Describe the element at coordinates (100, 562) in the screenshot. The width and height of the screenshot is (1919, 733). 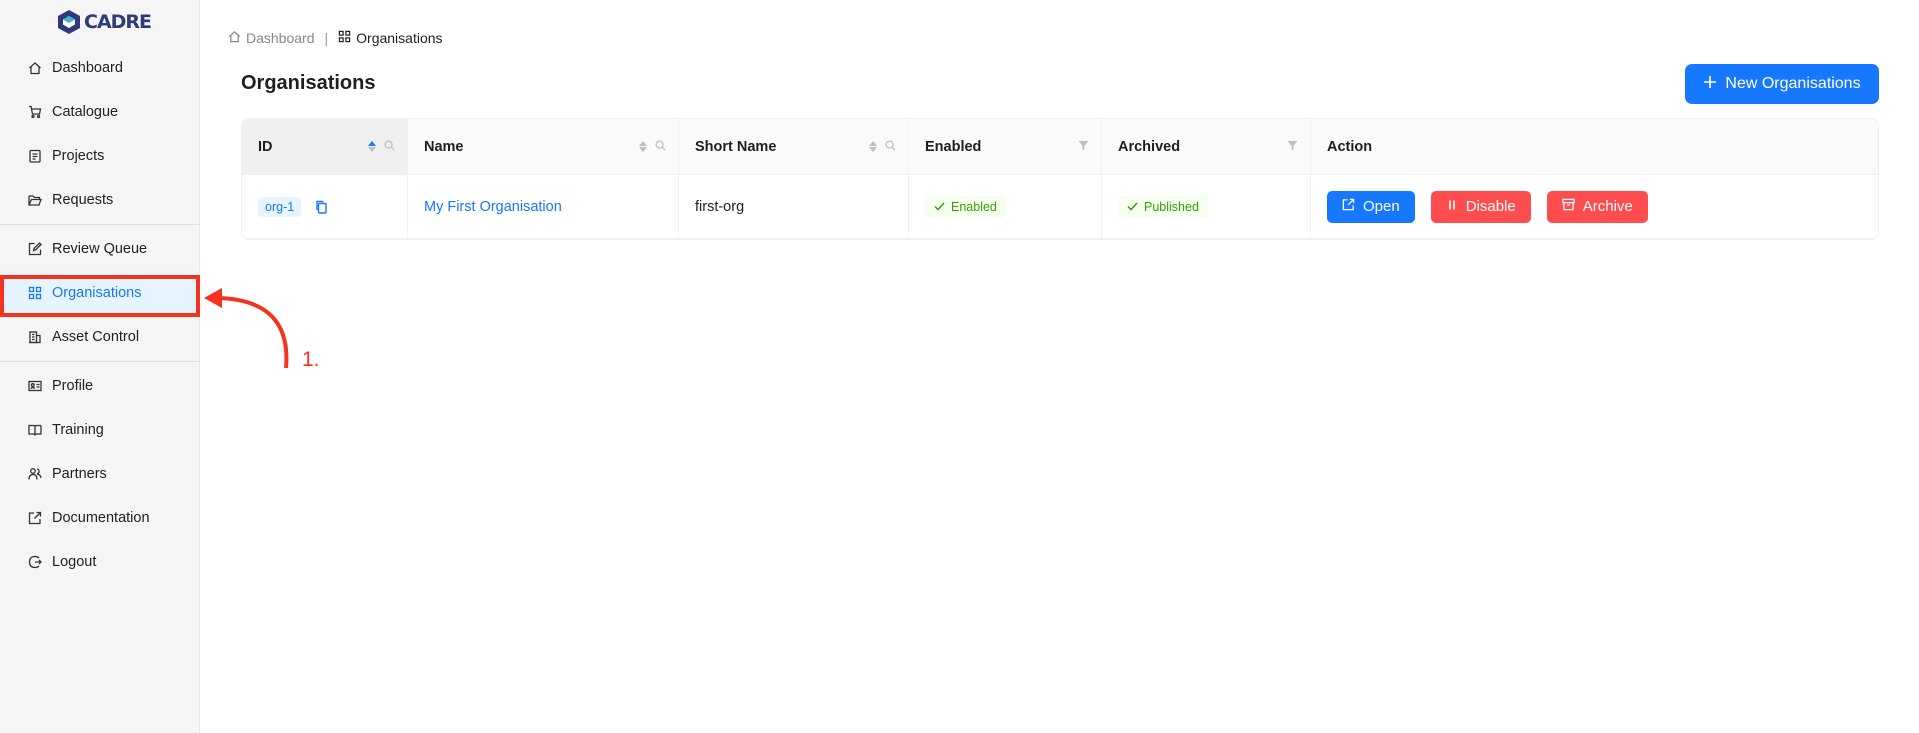
I see `sidebar-item-logout: Logout` at that location.